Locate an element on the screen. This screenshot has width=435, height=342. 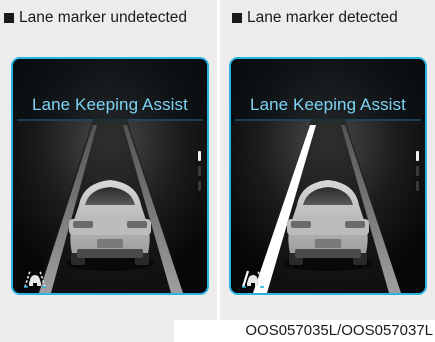
panel-heading: Lane marker detected is located at coordinates (315, 18).